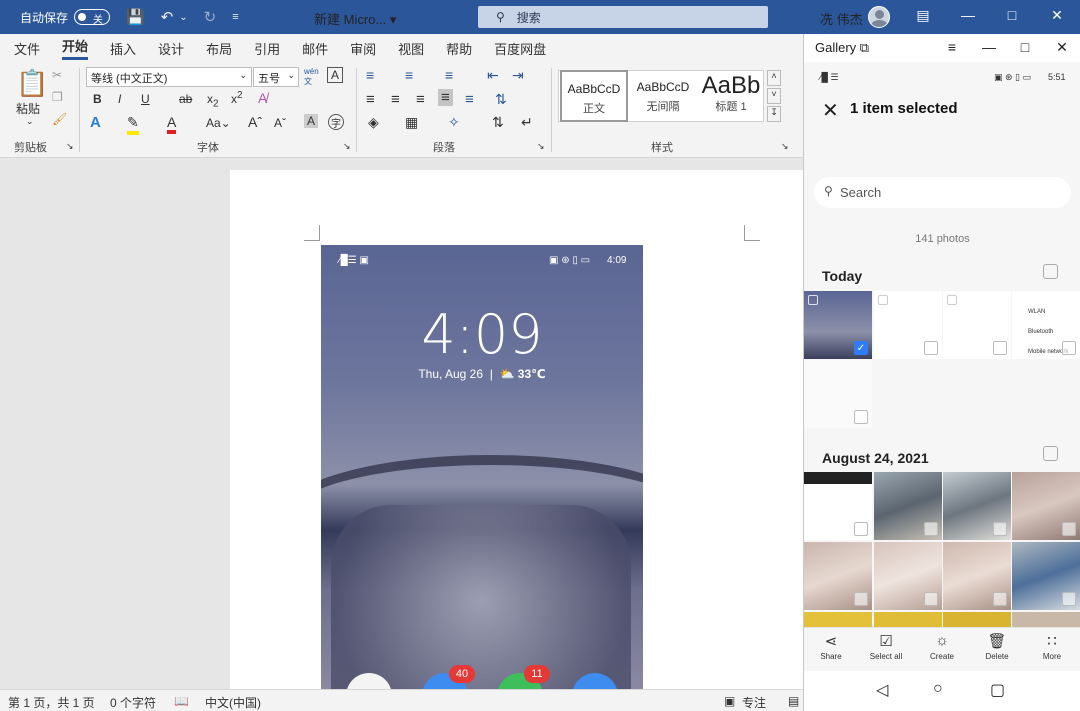 The height and width of the screenshot is (711, 1080). Describe the element at coordinates (409, 75) in the screenshot. I see `numbering-icon: ≡` at that location.